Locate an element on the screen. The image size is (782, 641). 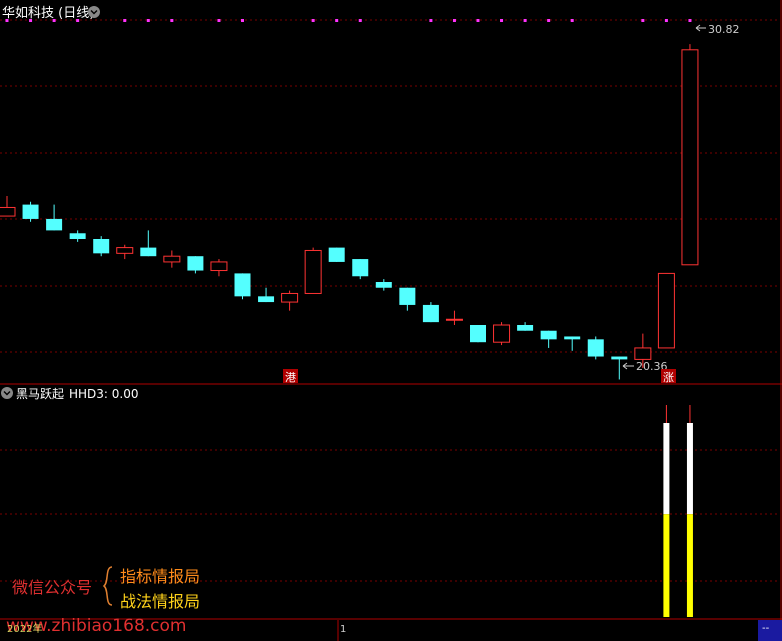
sub-collapse-icon is located at coordinates (7, 393).